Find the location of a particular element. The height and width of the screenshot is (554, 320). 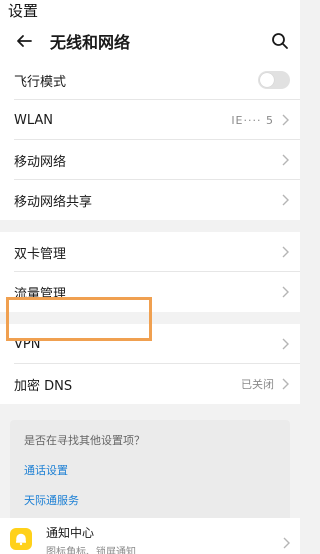

suggestion-question: 是否在寻找其他设置项？ is located at coordinates (84, 440).